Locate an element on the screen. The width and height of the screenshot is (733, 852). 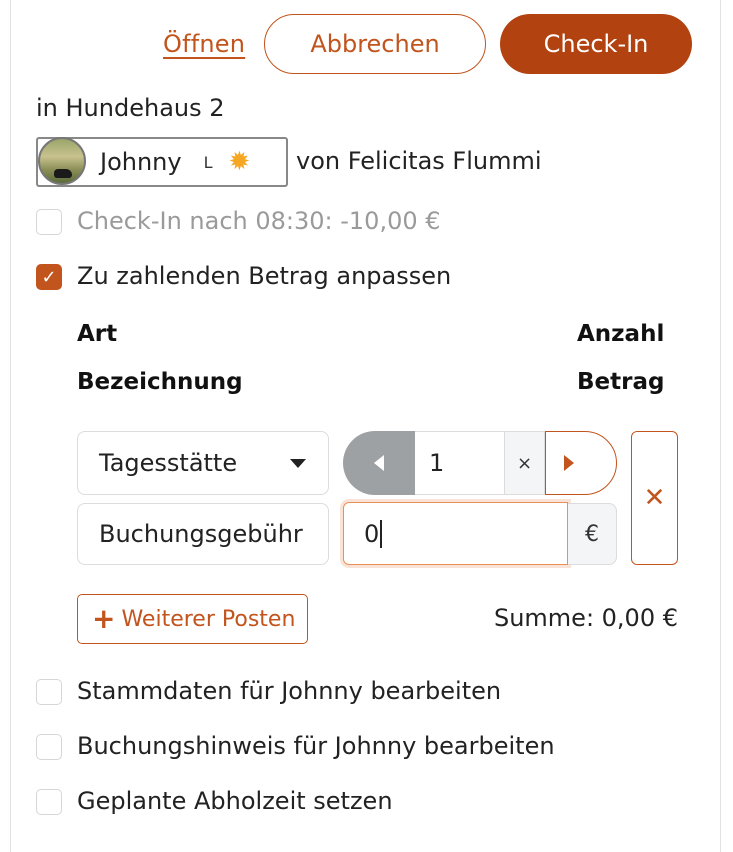
sun-icon: ✹ is located at coordinates (239, 162).